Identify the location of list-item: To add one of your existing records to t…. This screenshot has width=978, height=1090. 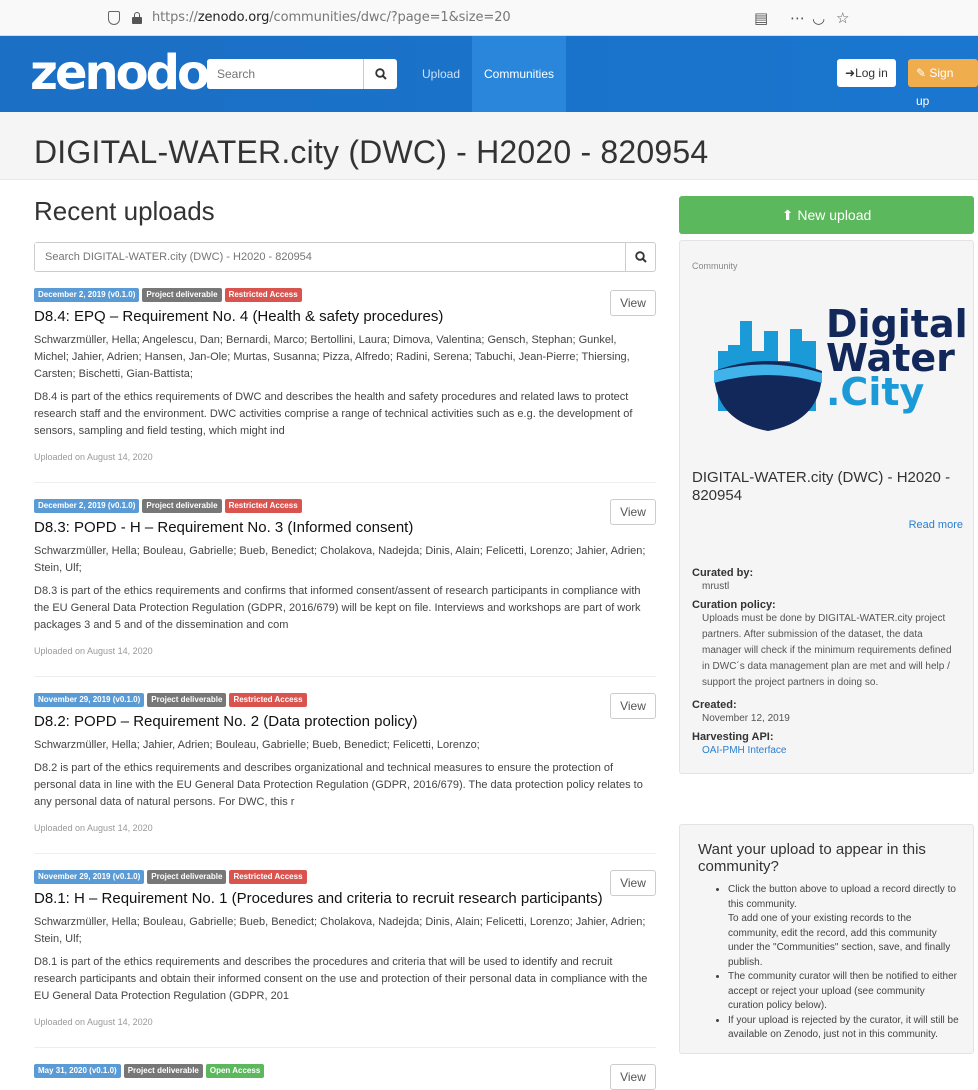
(839, 940).